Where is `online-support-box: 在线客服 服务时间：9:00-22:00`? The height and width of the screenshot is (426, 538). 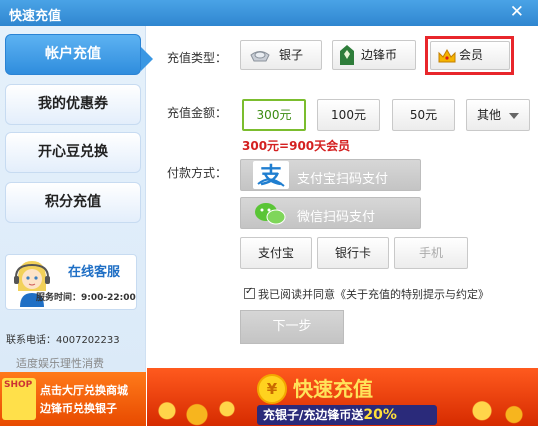
online-support-box: 在线客服 服务时间：9:00-22:00 is located at coordinates (71, 282).